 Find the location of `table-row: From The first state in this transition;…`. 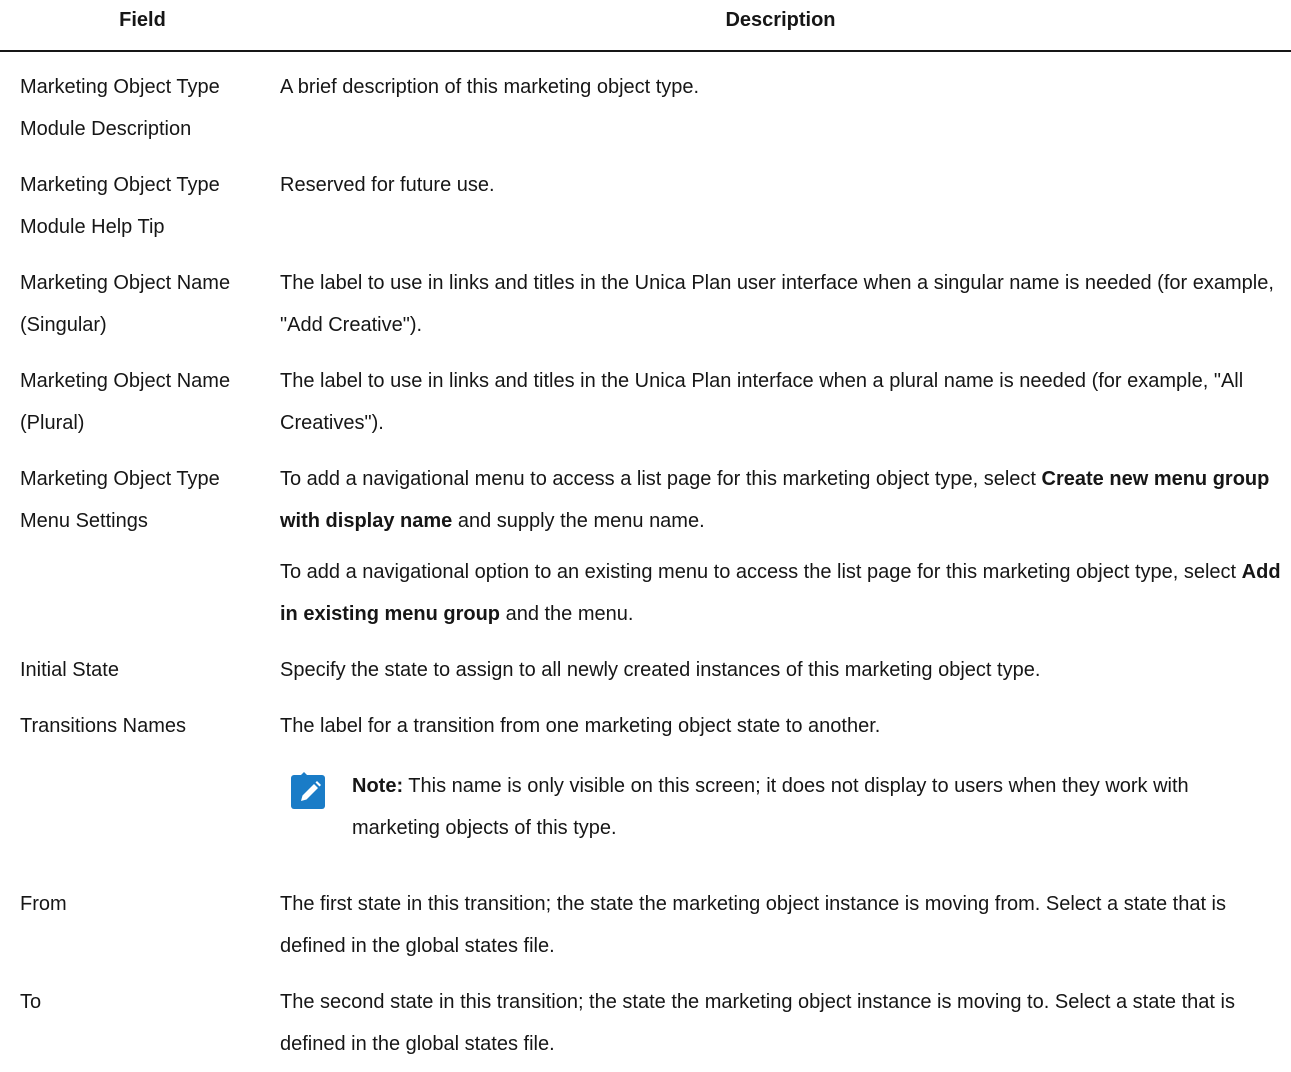

table-row: From The first state in this transition;… is located at coordinates (645, 925).